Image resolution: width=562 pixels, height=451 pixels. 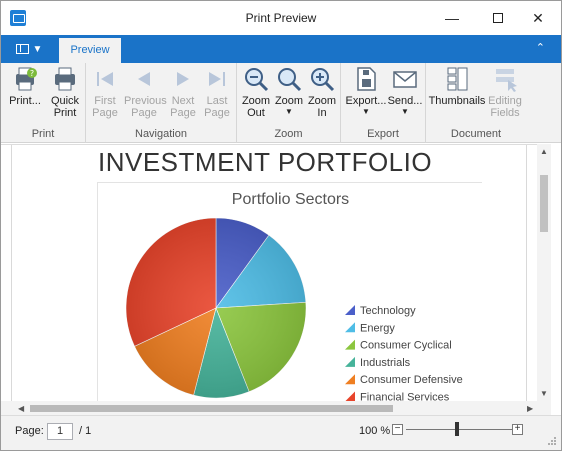 I want to click on zoom-slider-thumb, so click(x=457, y=429).